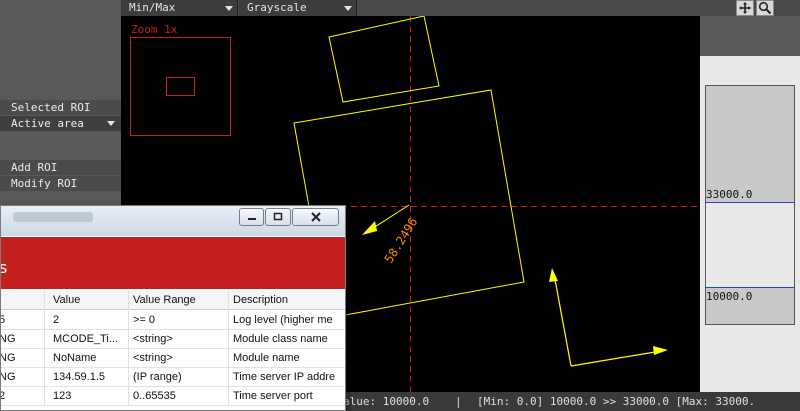  What do you see at coordinates (60, 183) in the screenshot?
I see `modify-roi-button: Modify ROI` at bounding box center [60, 183].